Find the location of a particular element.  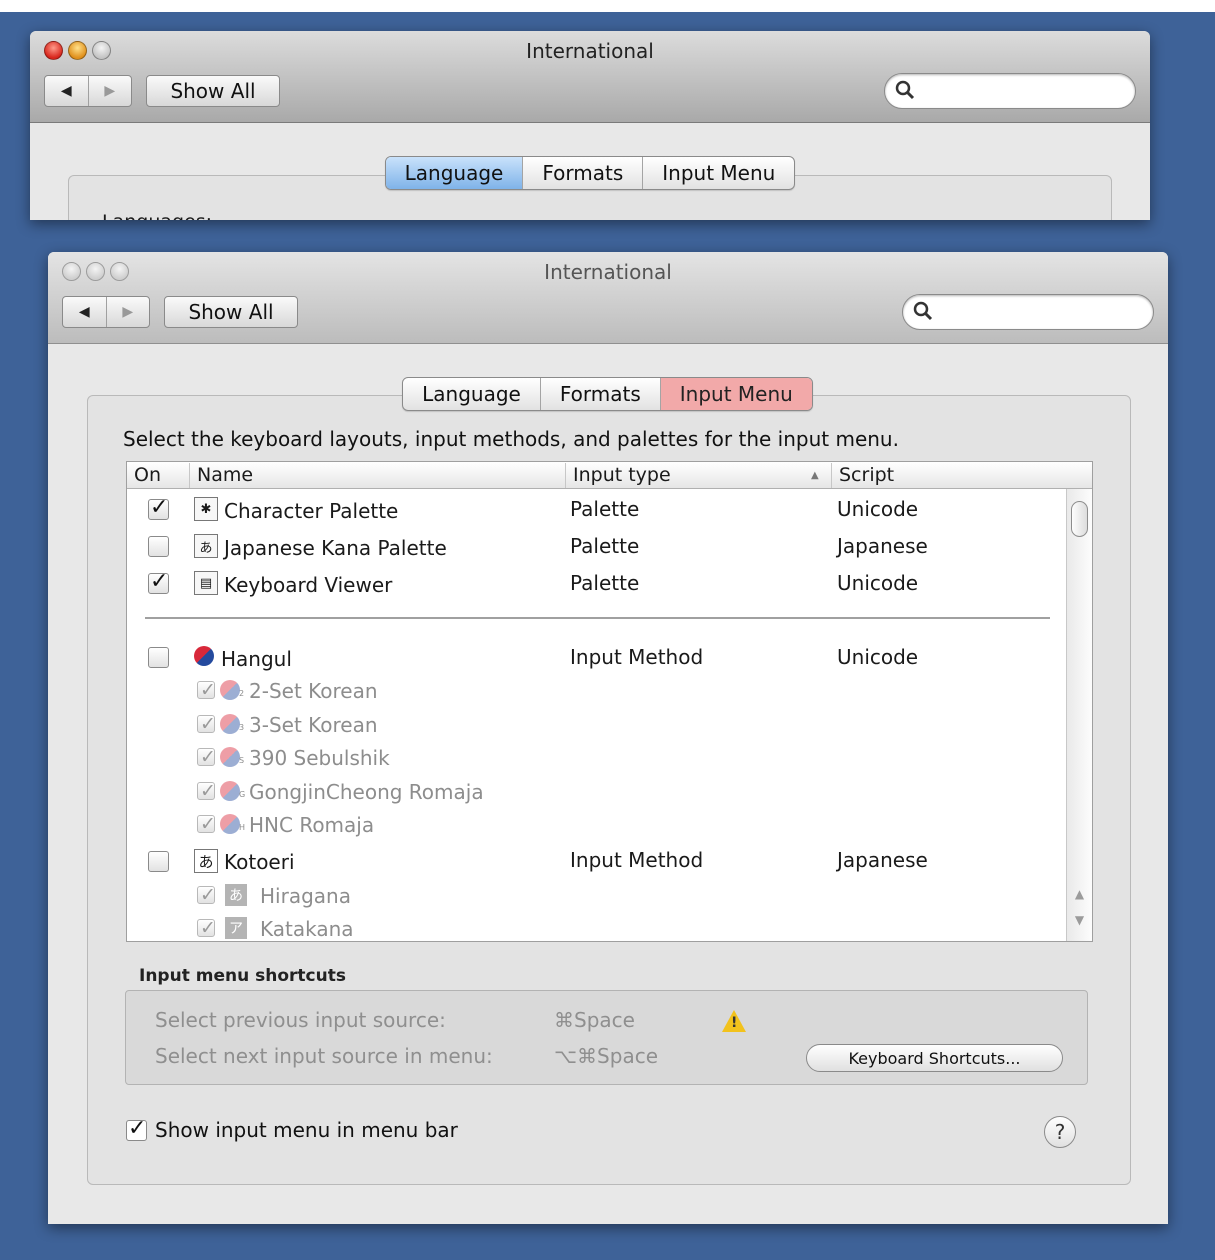

table-row: あ Hiragana is located at coordinates (597, 896).